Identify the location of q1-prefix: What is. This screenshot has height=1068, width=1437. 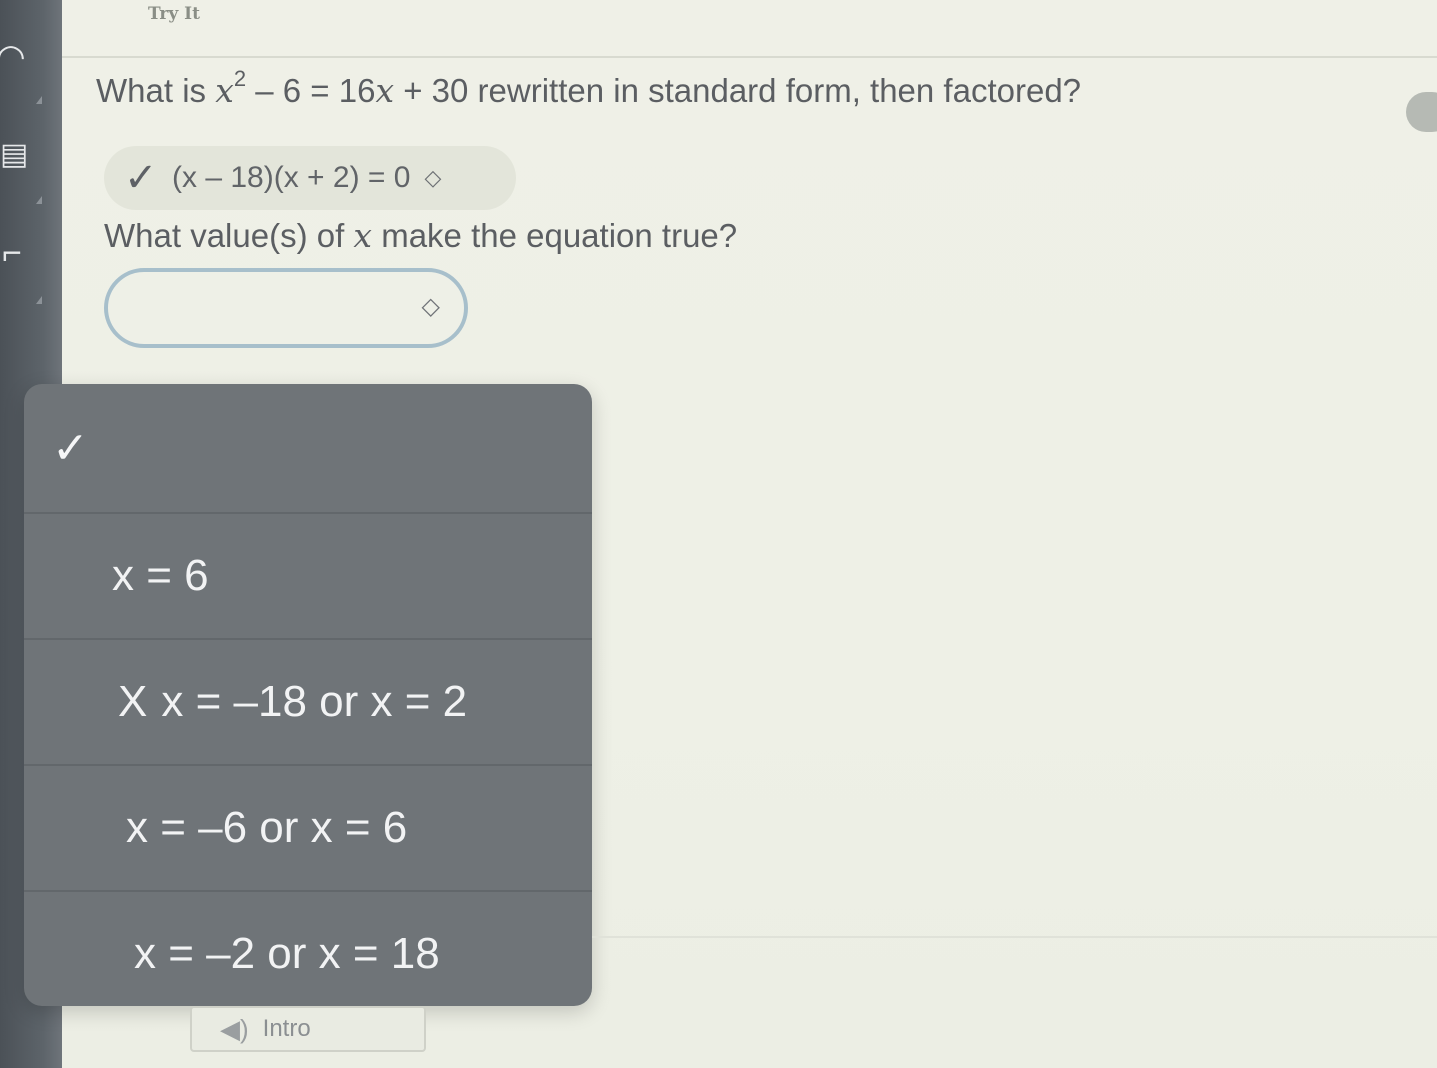
(156, 90).